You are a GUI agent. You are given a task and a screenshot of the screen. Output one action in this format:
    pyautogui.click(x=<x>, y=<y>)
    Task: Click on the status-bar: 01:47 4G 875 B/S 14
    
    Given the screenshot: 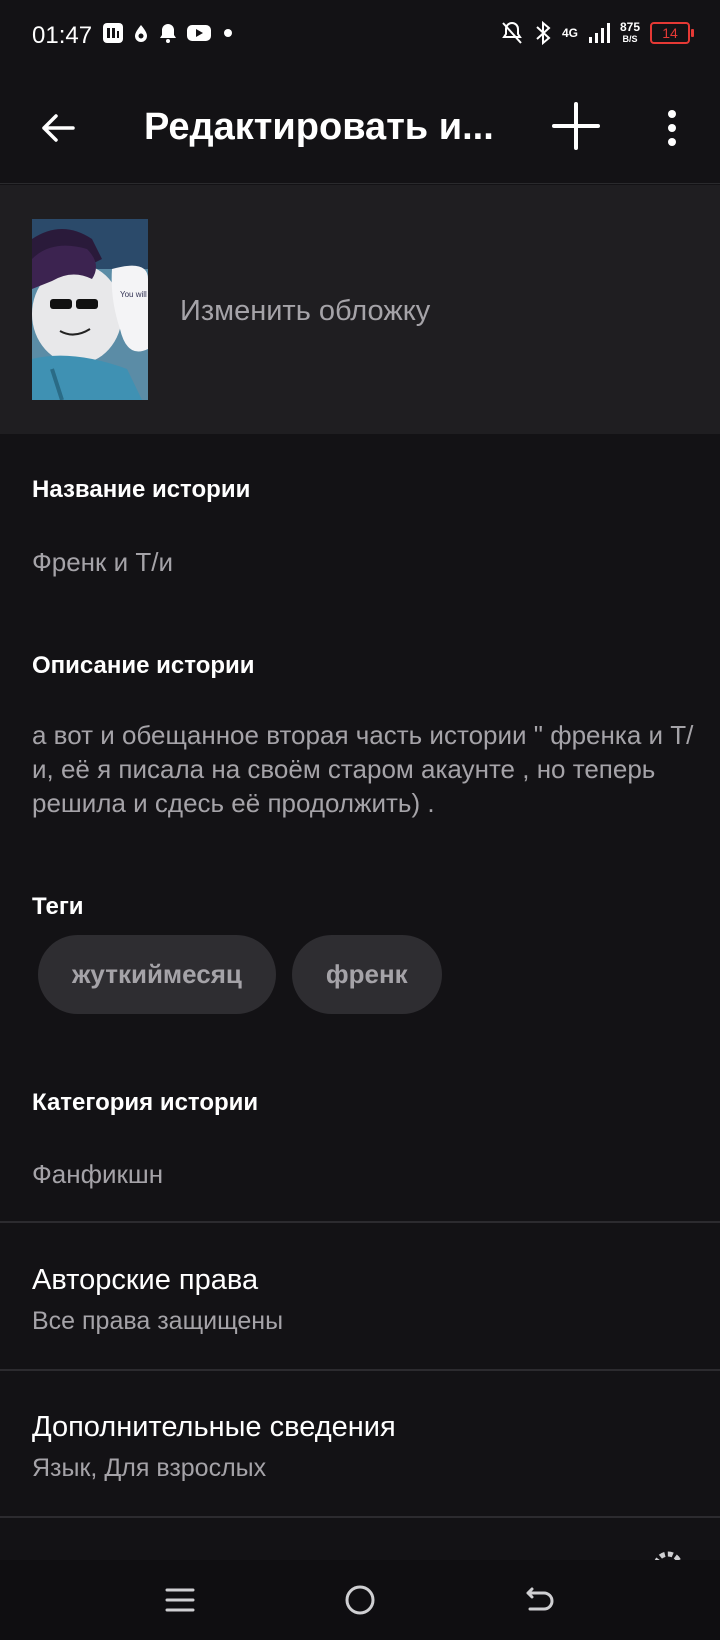 What is the action you would take?
    pyautogui.click(x=360, y=36)
    